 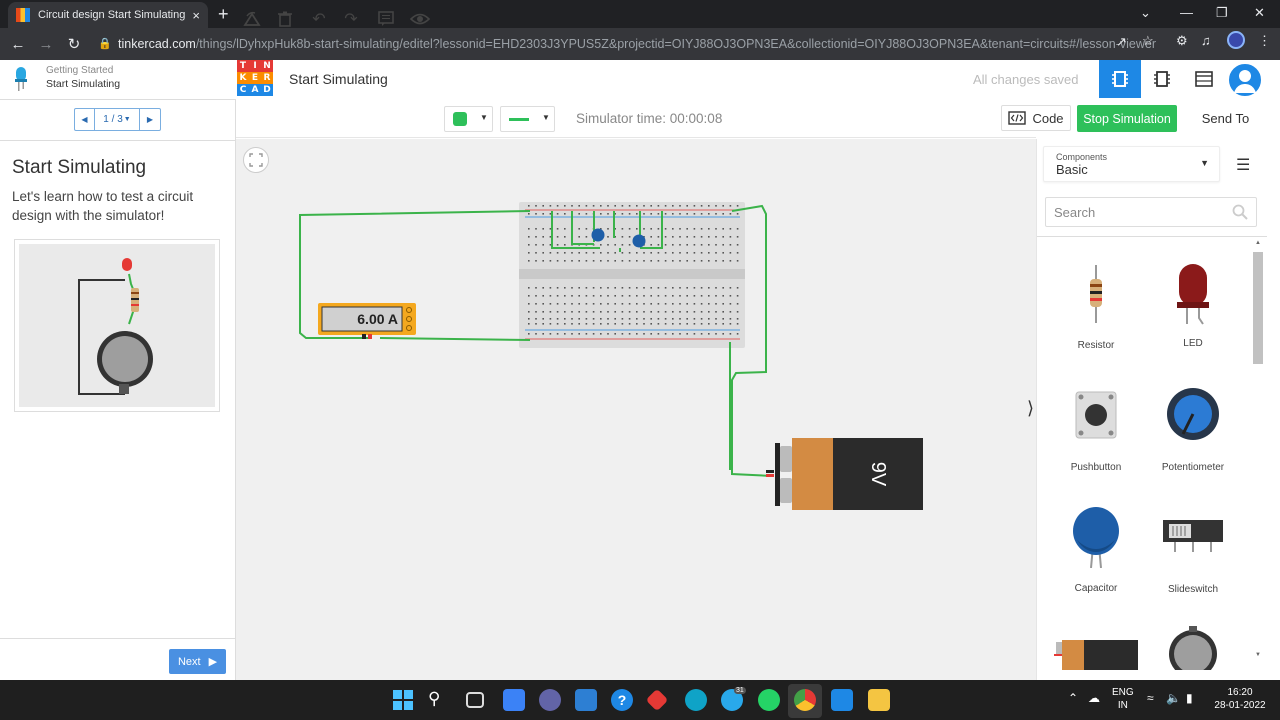 What do you see at coordinates (1193, 589) in the screenshot?
I see `component-label: Slideswitch` at bounding box center [1193, 589].